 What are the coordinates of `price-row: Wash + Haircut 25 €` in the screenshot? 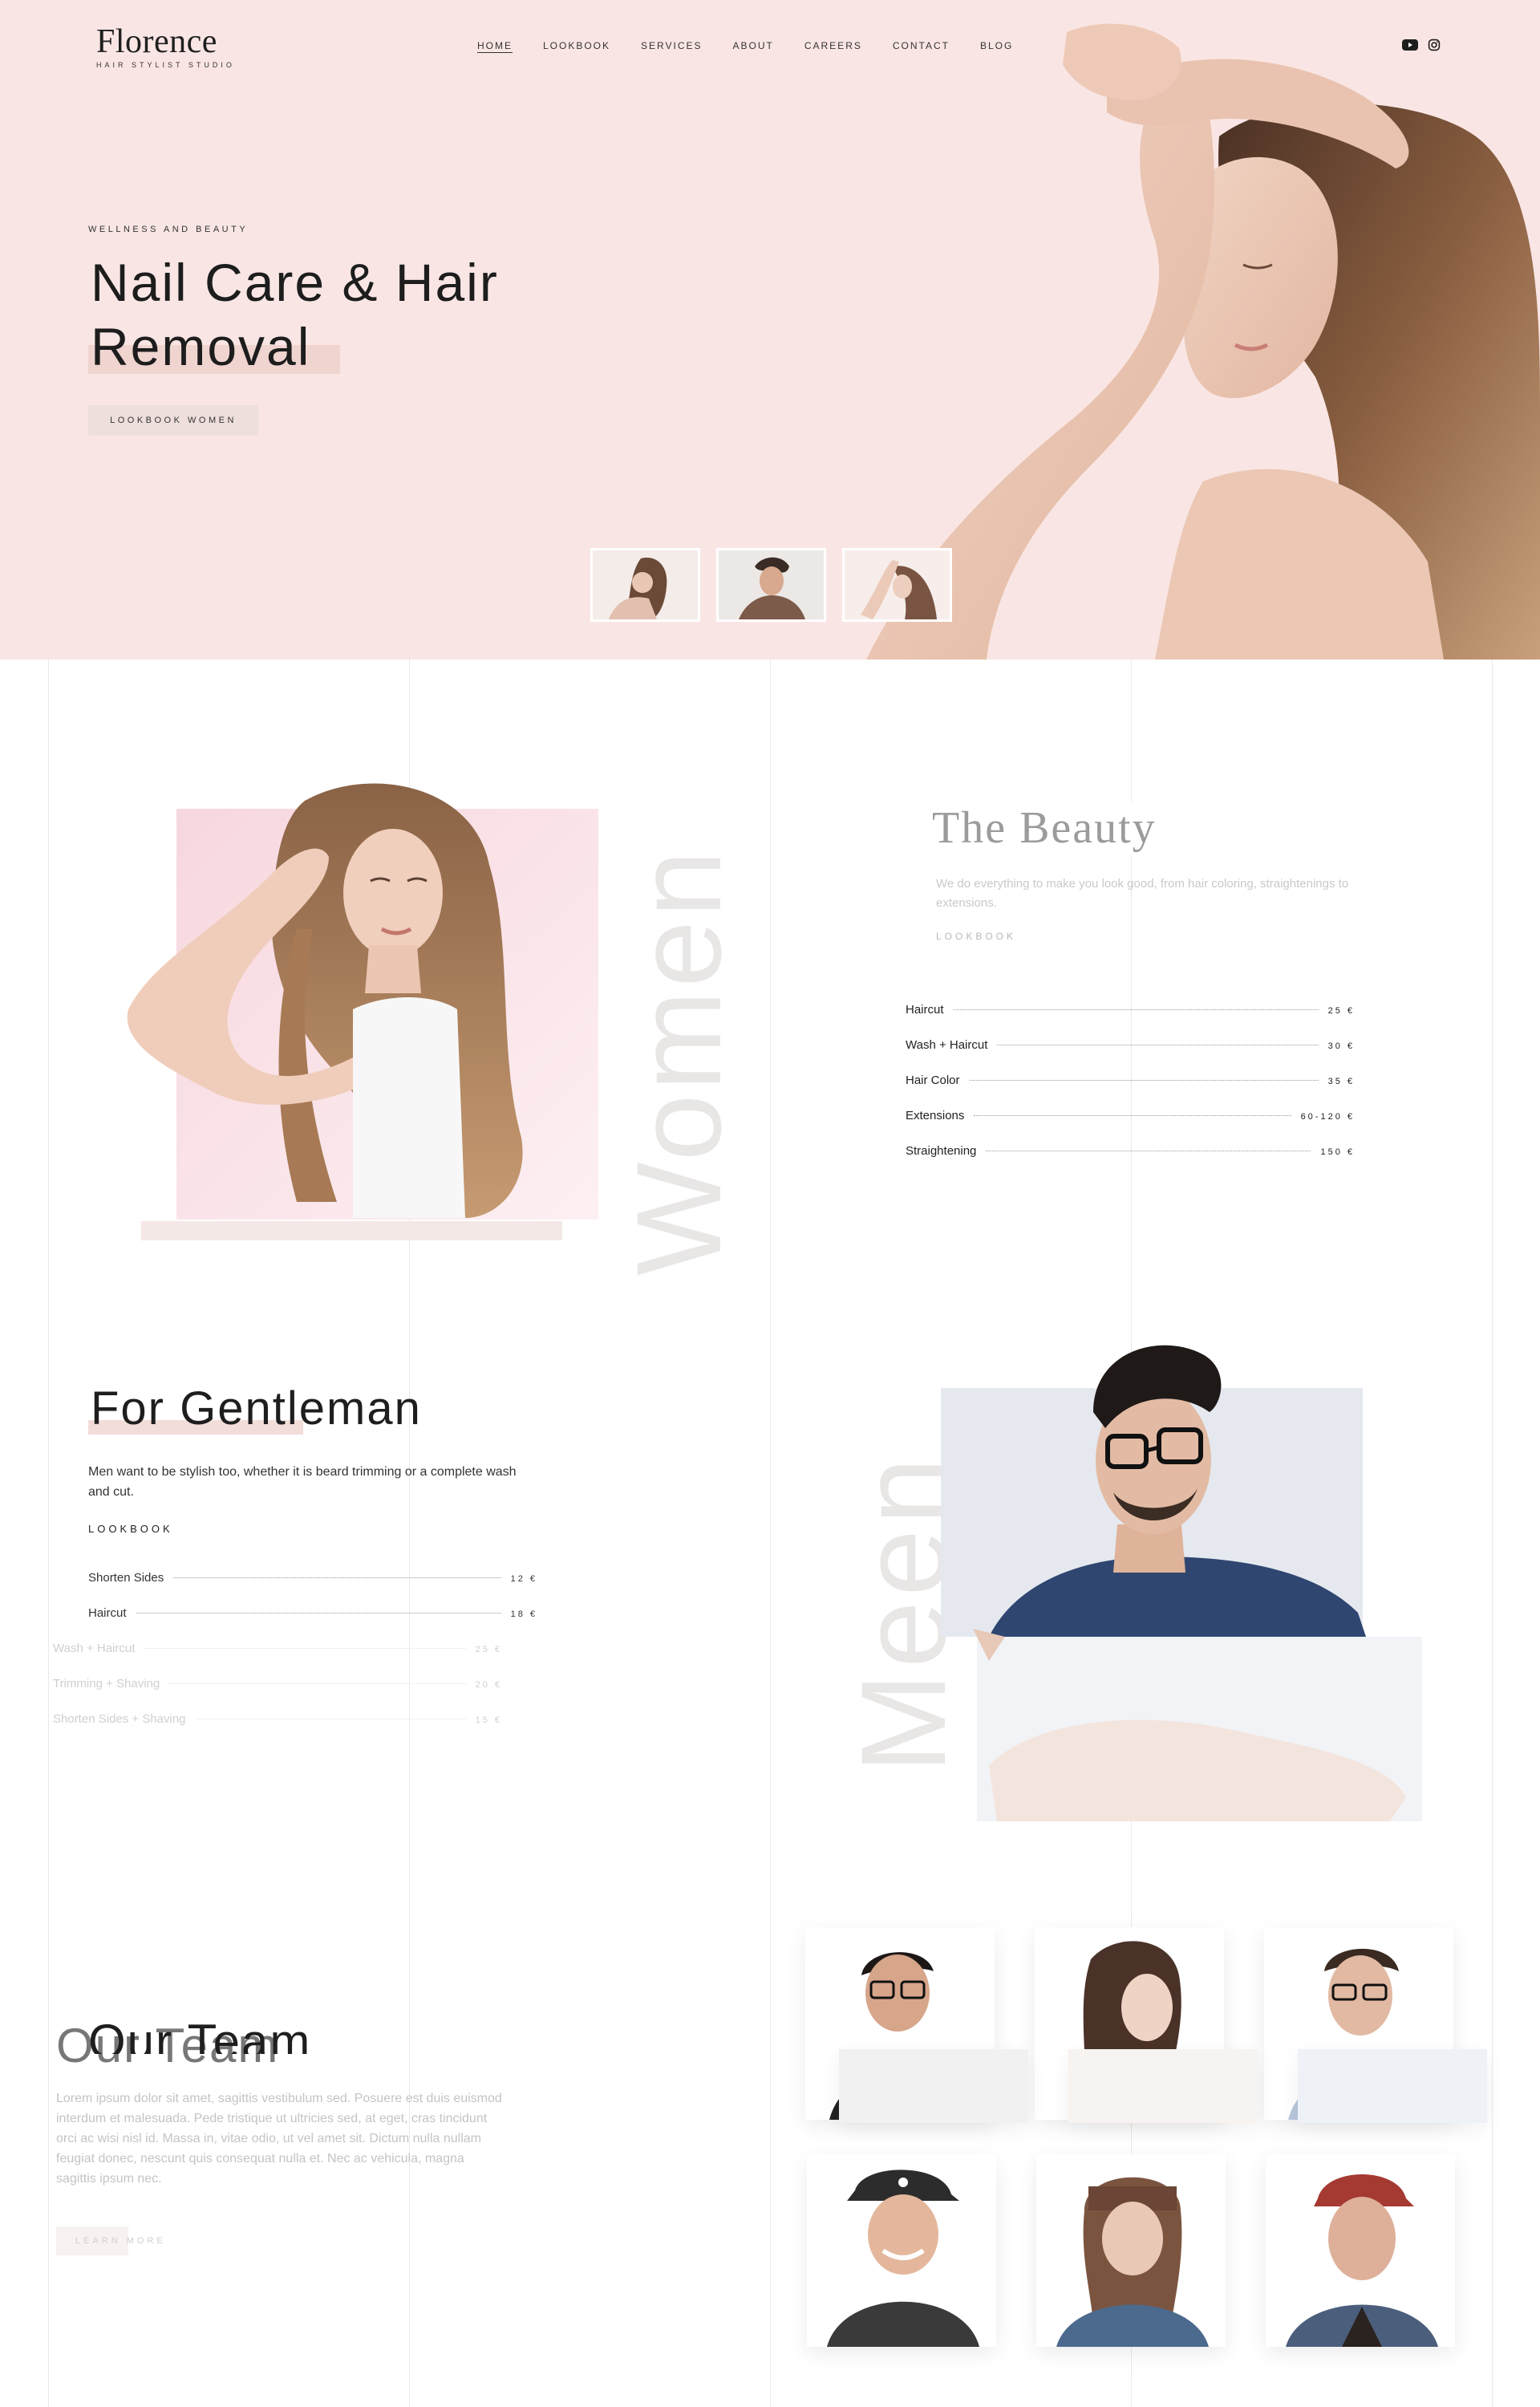 It's located at (277, 1648).